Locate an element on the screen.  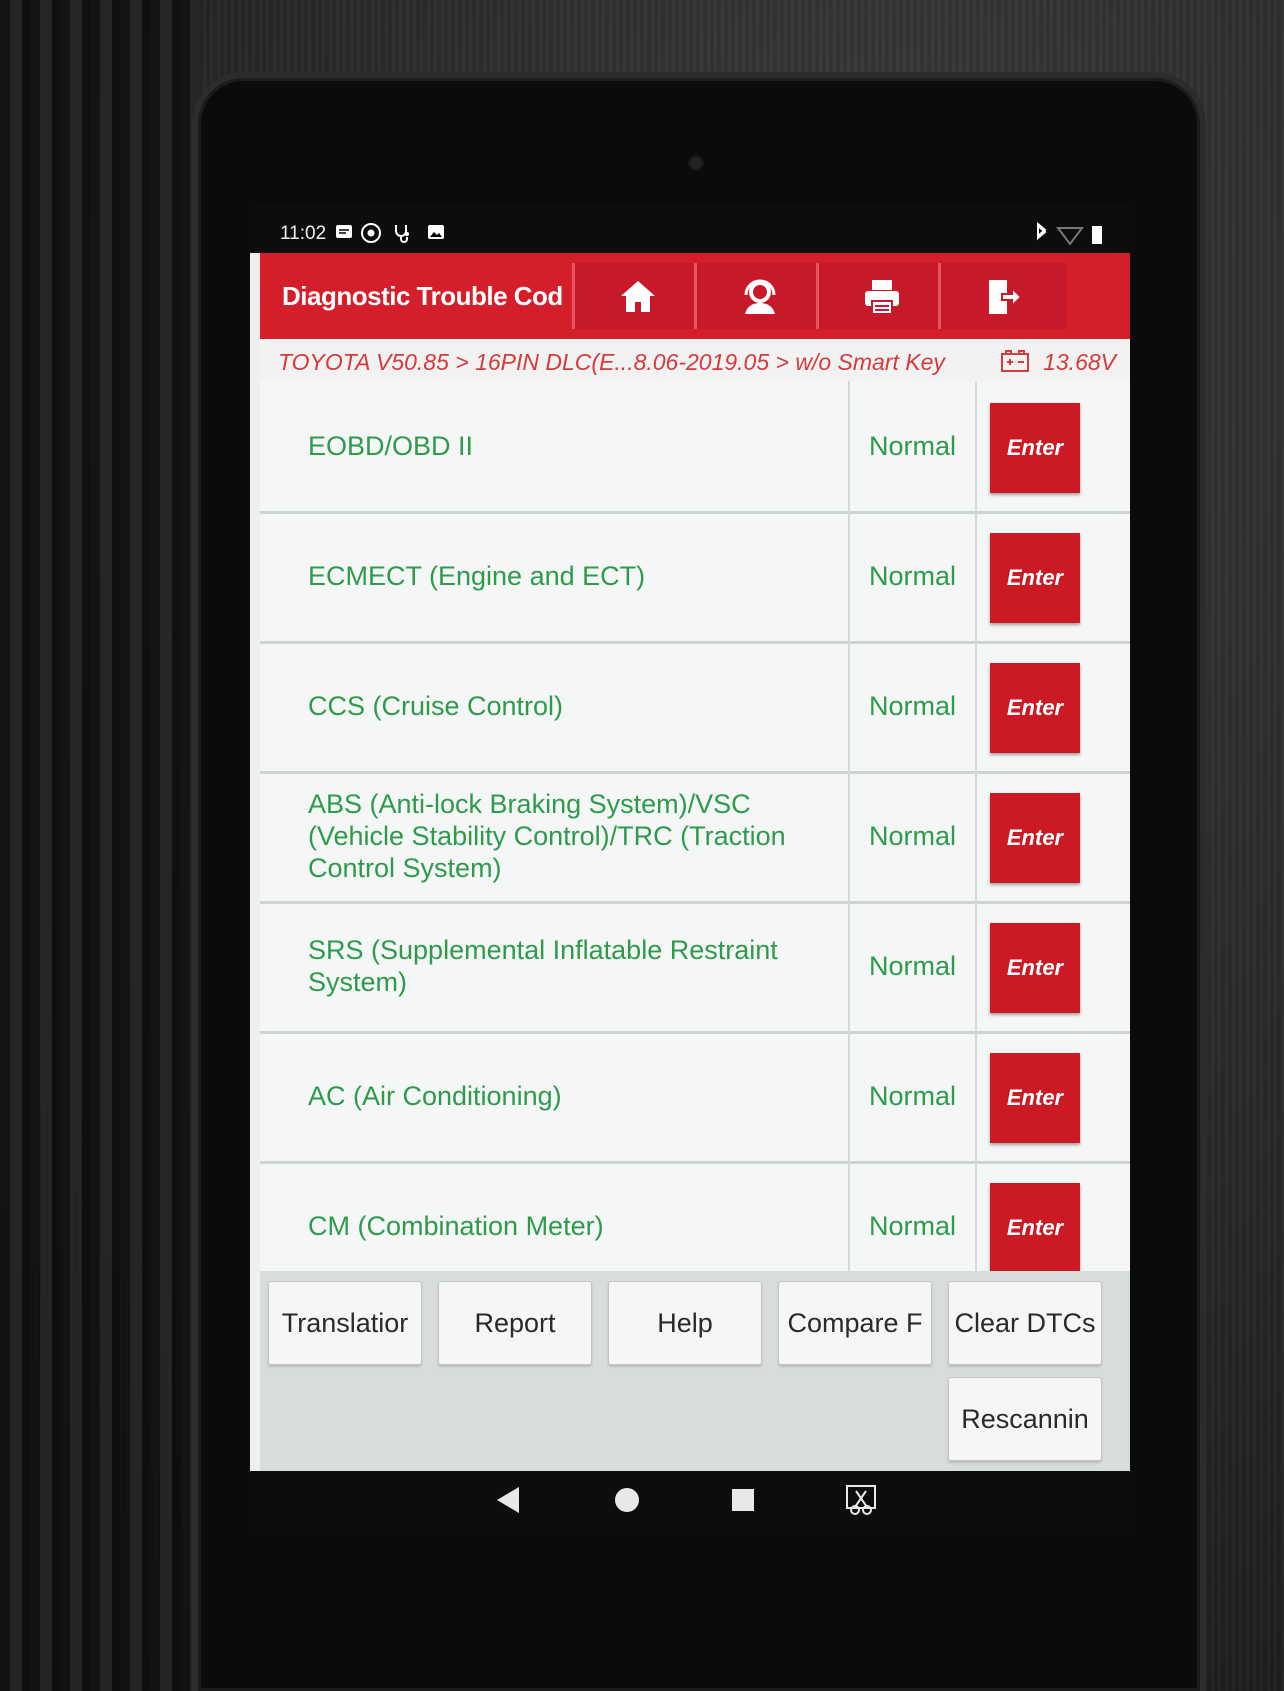
app-header: Diagnostic Trouble Cod is located at coordinates (695, 296).